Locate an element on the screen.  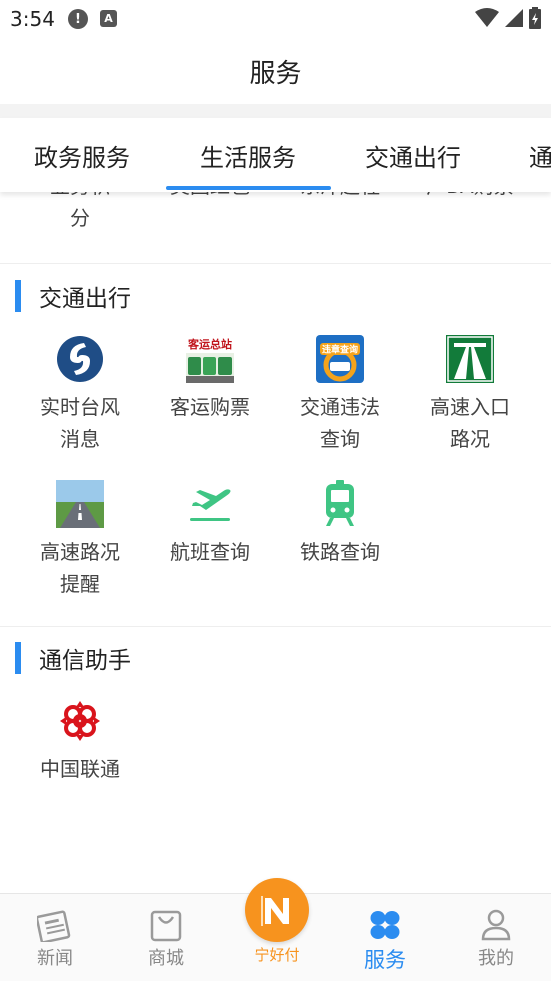
services-icon is located at coordinates (385, 925).